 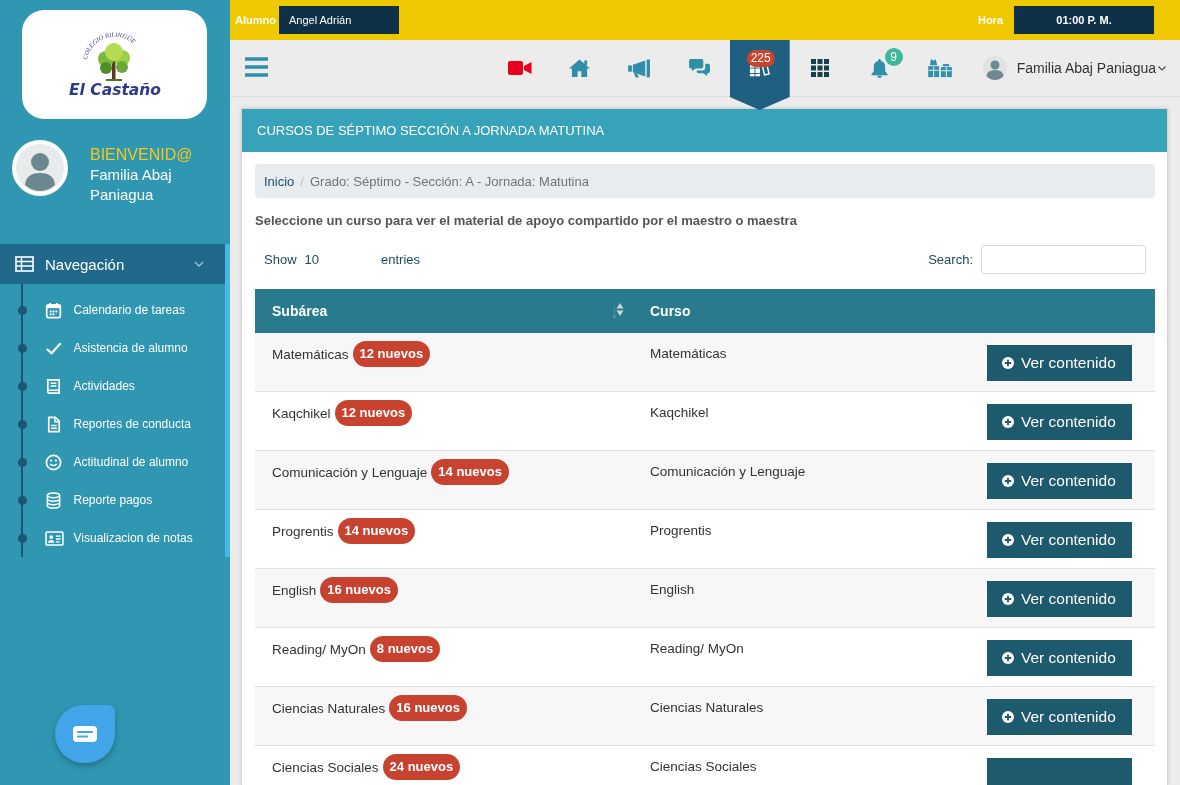 What do you see at coordinates (526, 221) in the screenshot?
I see `instruction-text: Seleccione un curso para ver el material de apoyo compartido por el maestro o maestra` at bounding box center [526, 221].